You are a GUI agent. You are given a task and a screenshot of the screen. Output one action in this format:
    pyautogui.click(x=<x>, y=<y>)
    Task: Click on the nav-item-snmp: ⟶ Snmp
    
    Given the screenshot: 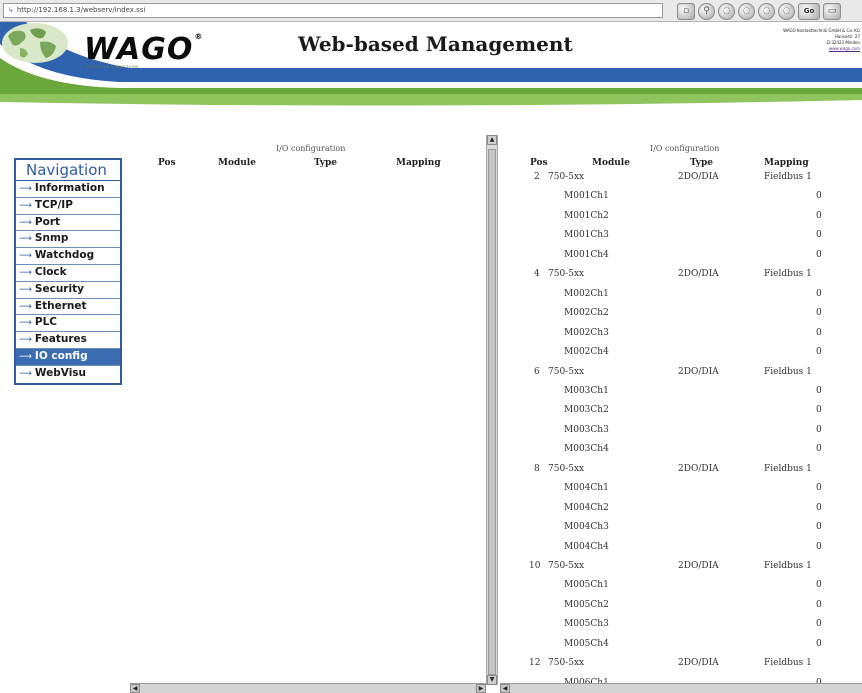 What is the action you would take?
    pyautogui.click(x=68, y=240)
    